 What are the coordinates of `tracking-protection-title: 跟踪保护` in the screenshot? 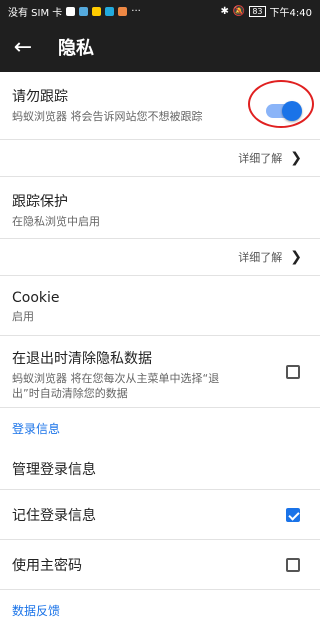 It's located at (40, 202).